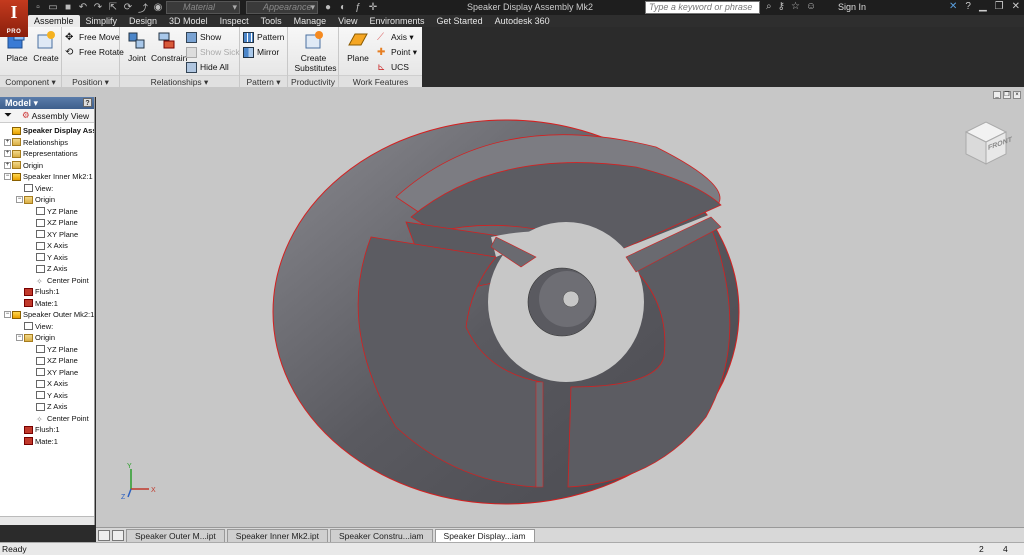 The image size is (1024, 555). I want to click on help-icon: ?, so click(968, 6).